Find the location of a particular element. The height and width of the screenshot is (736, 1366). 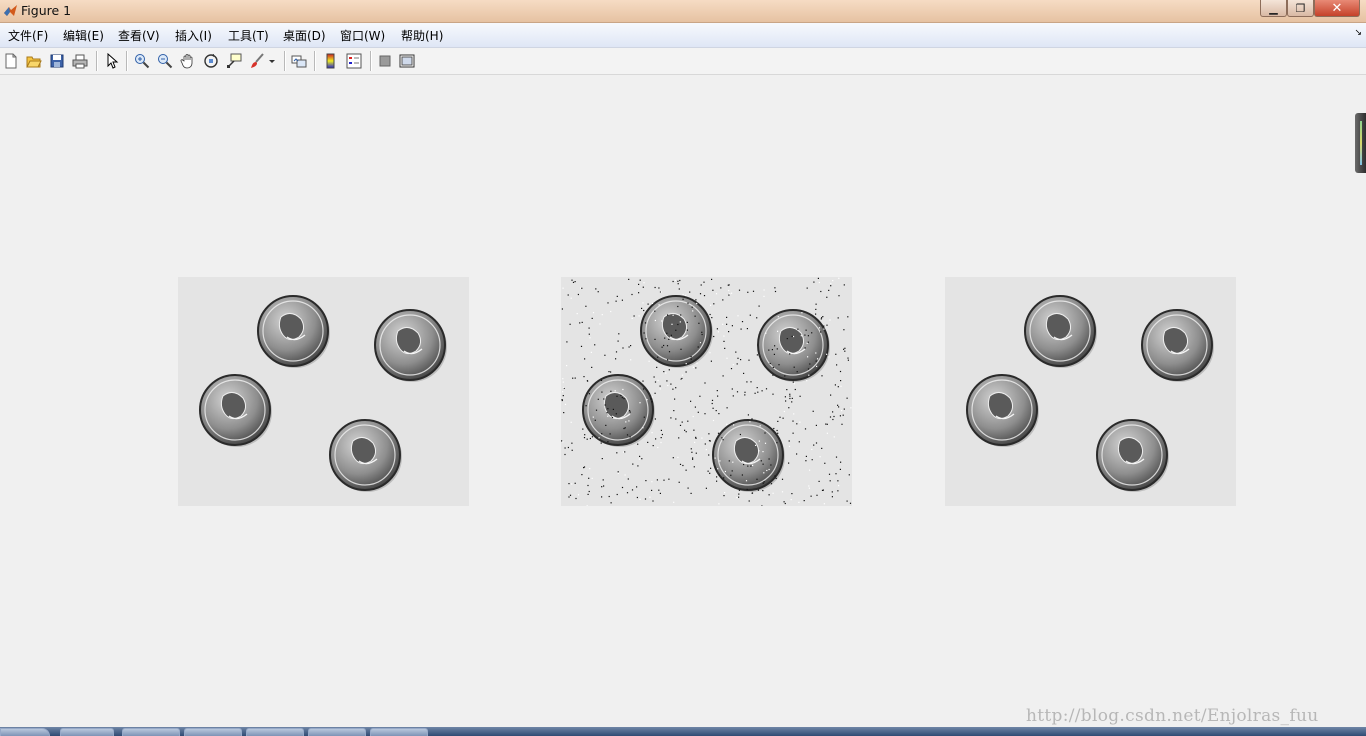

window-titlebar: Figure 1 ▁ ❐ ✕ is located at coordinates (683, 11).